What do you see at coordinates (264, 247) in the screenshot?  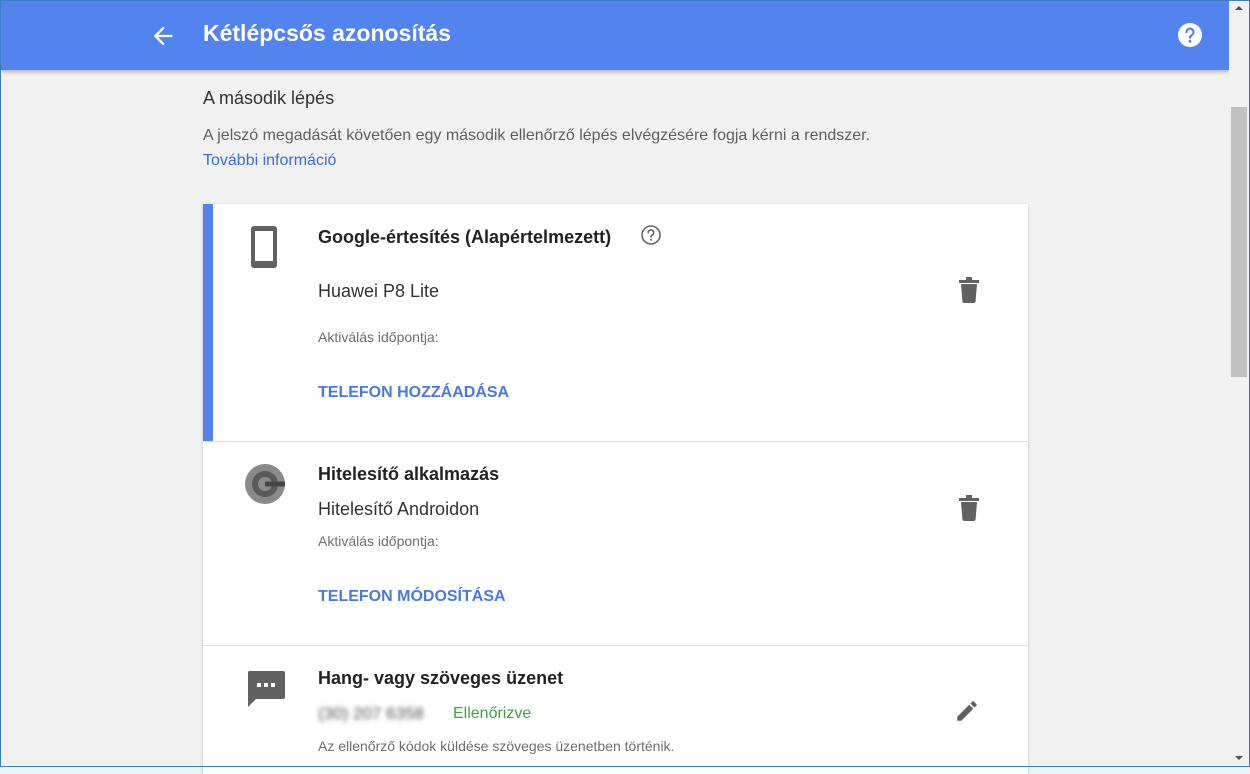 I see `smartphone-icon` at bounding box center [264, 247].